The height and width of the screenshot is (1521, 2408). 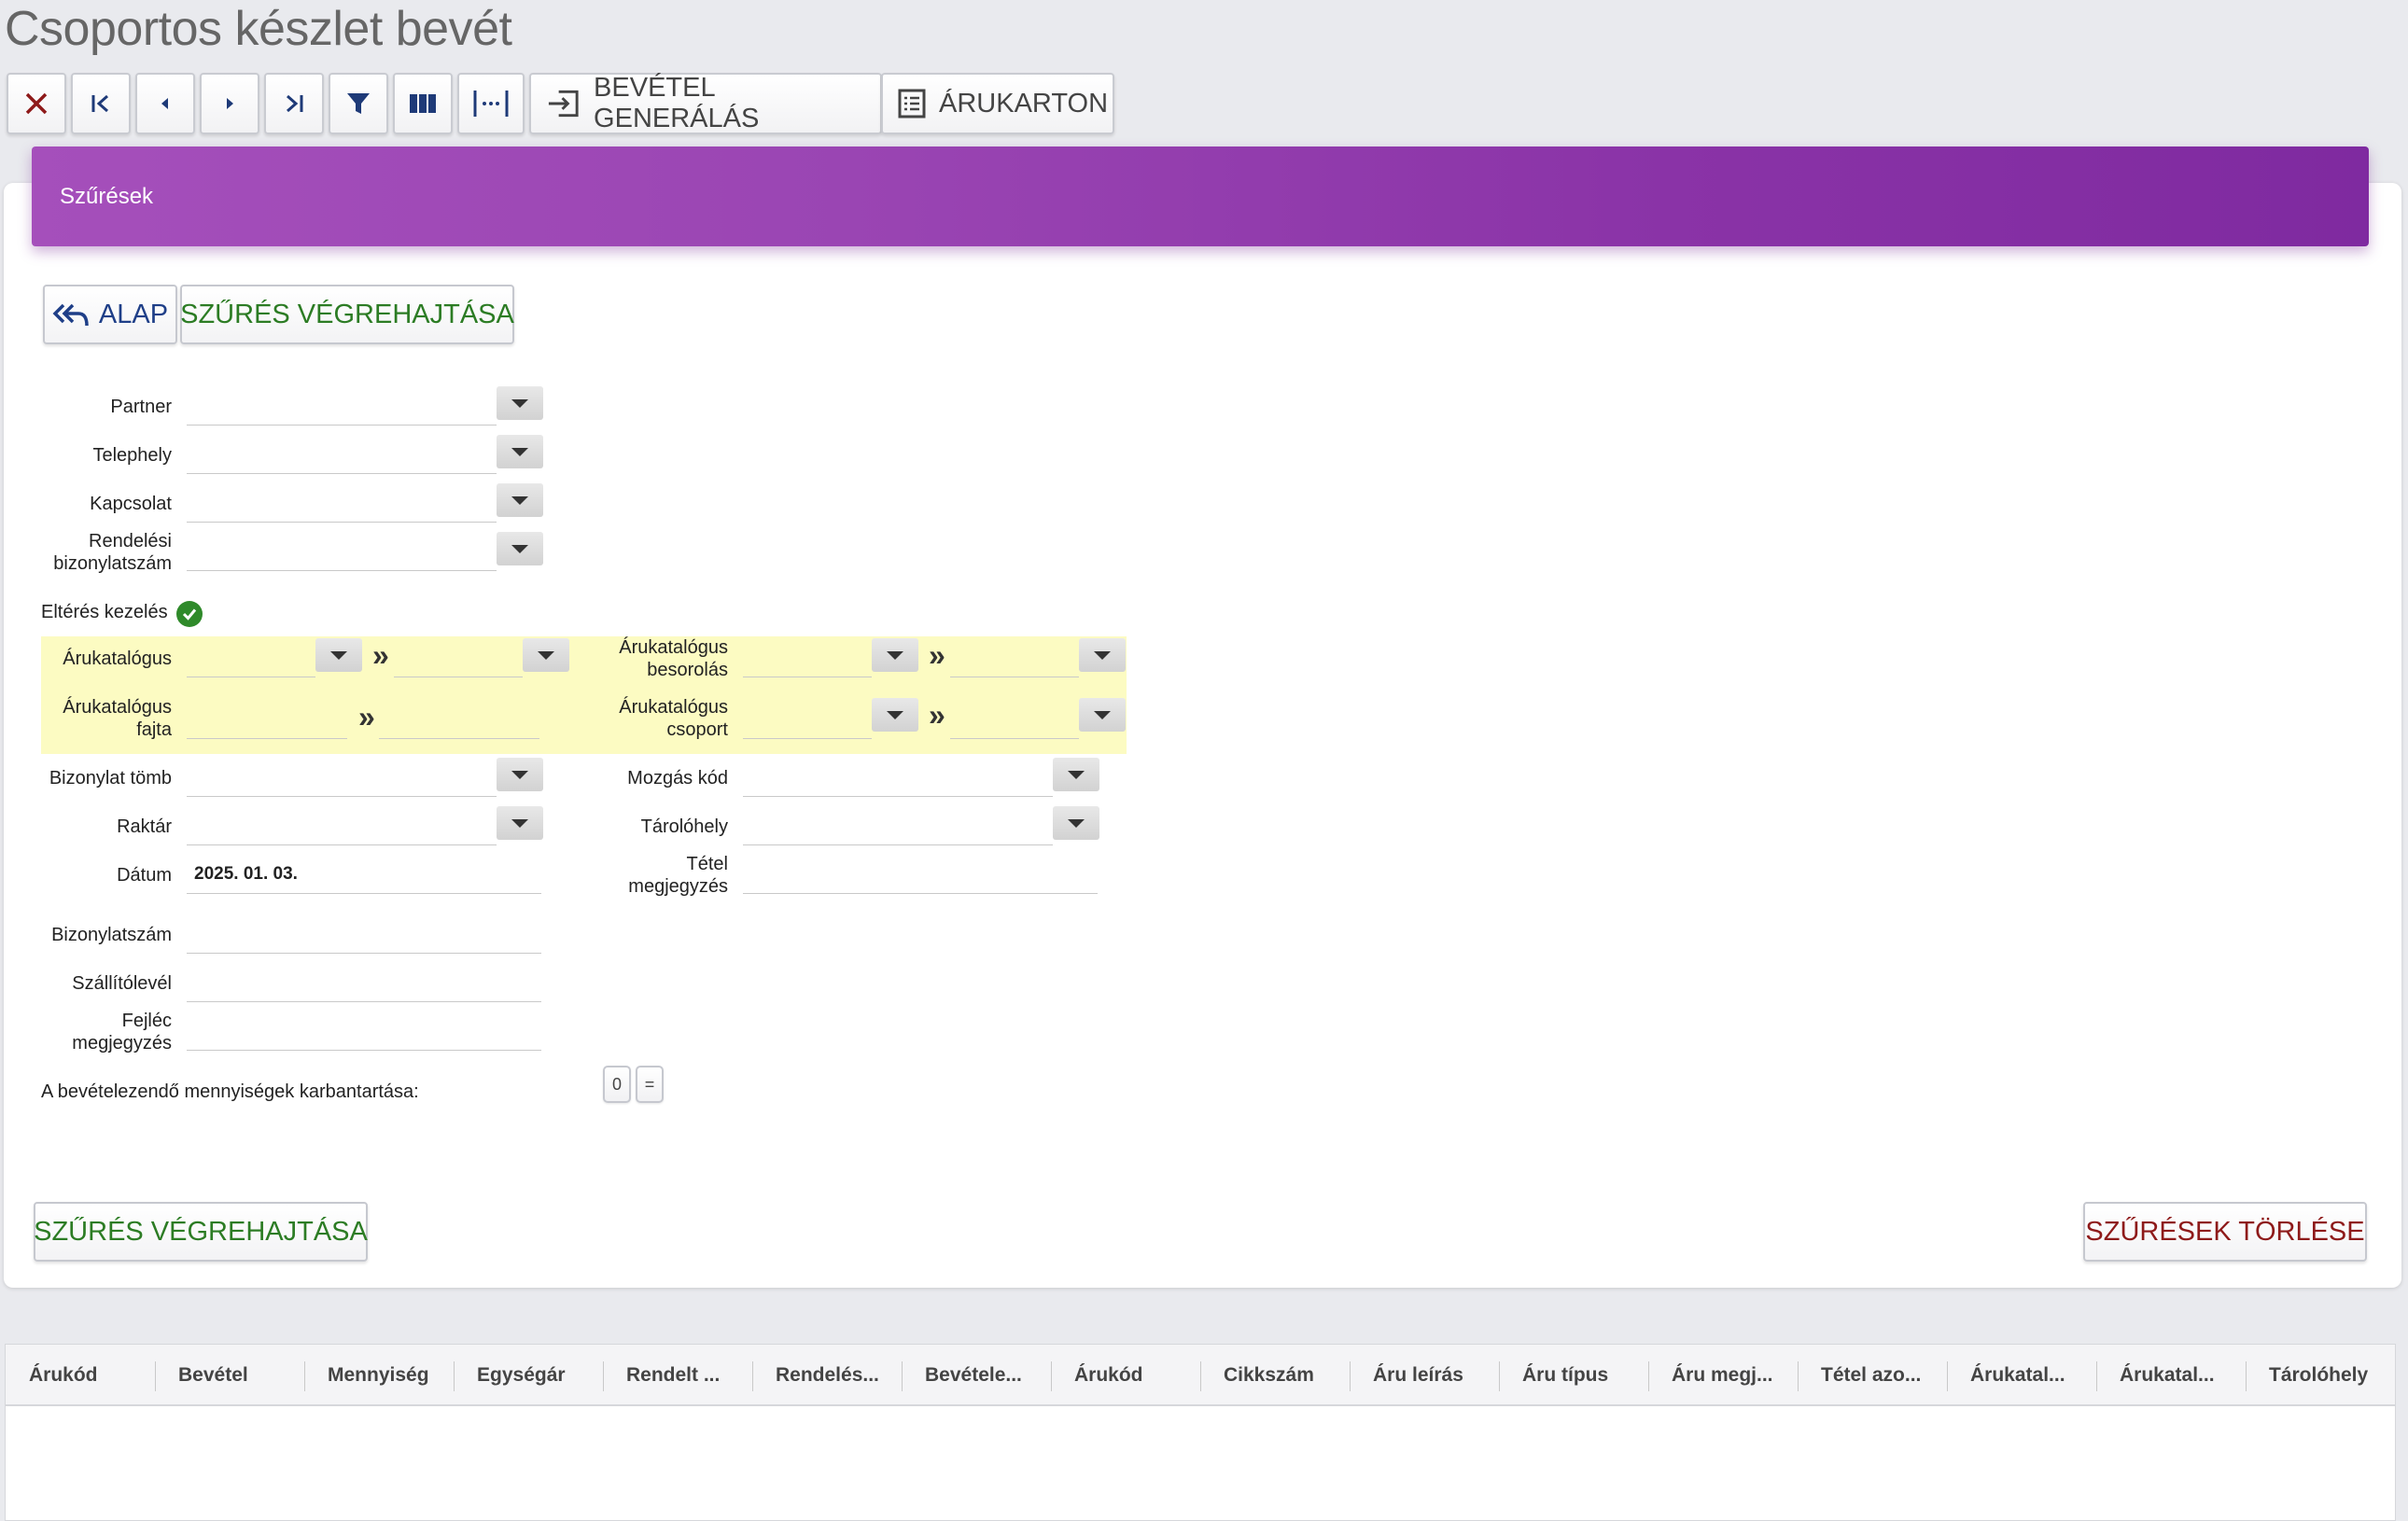 What do you see at coordinates (520, 823) in the screenshot?
I see `warehouse-dropdown-button` at bounding box center [520, 823].